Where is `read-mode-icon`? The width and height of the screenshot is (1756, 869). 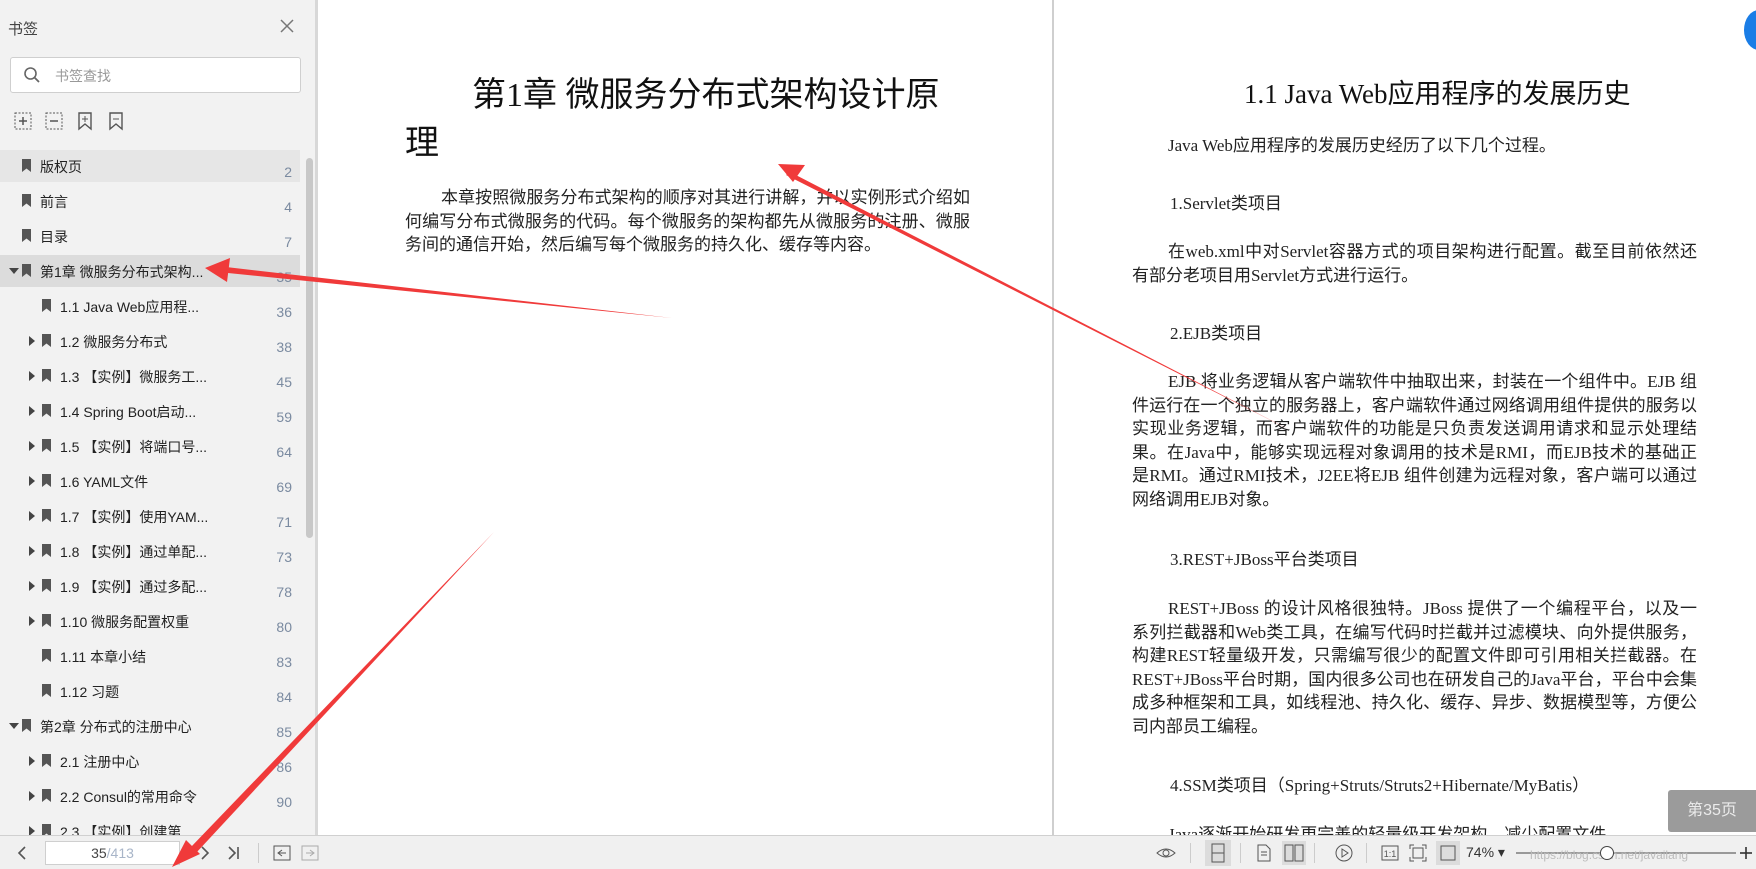
read-mode-icon is located at coordinates (1166, 853).